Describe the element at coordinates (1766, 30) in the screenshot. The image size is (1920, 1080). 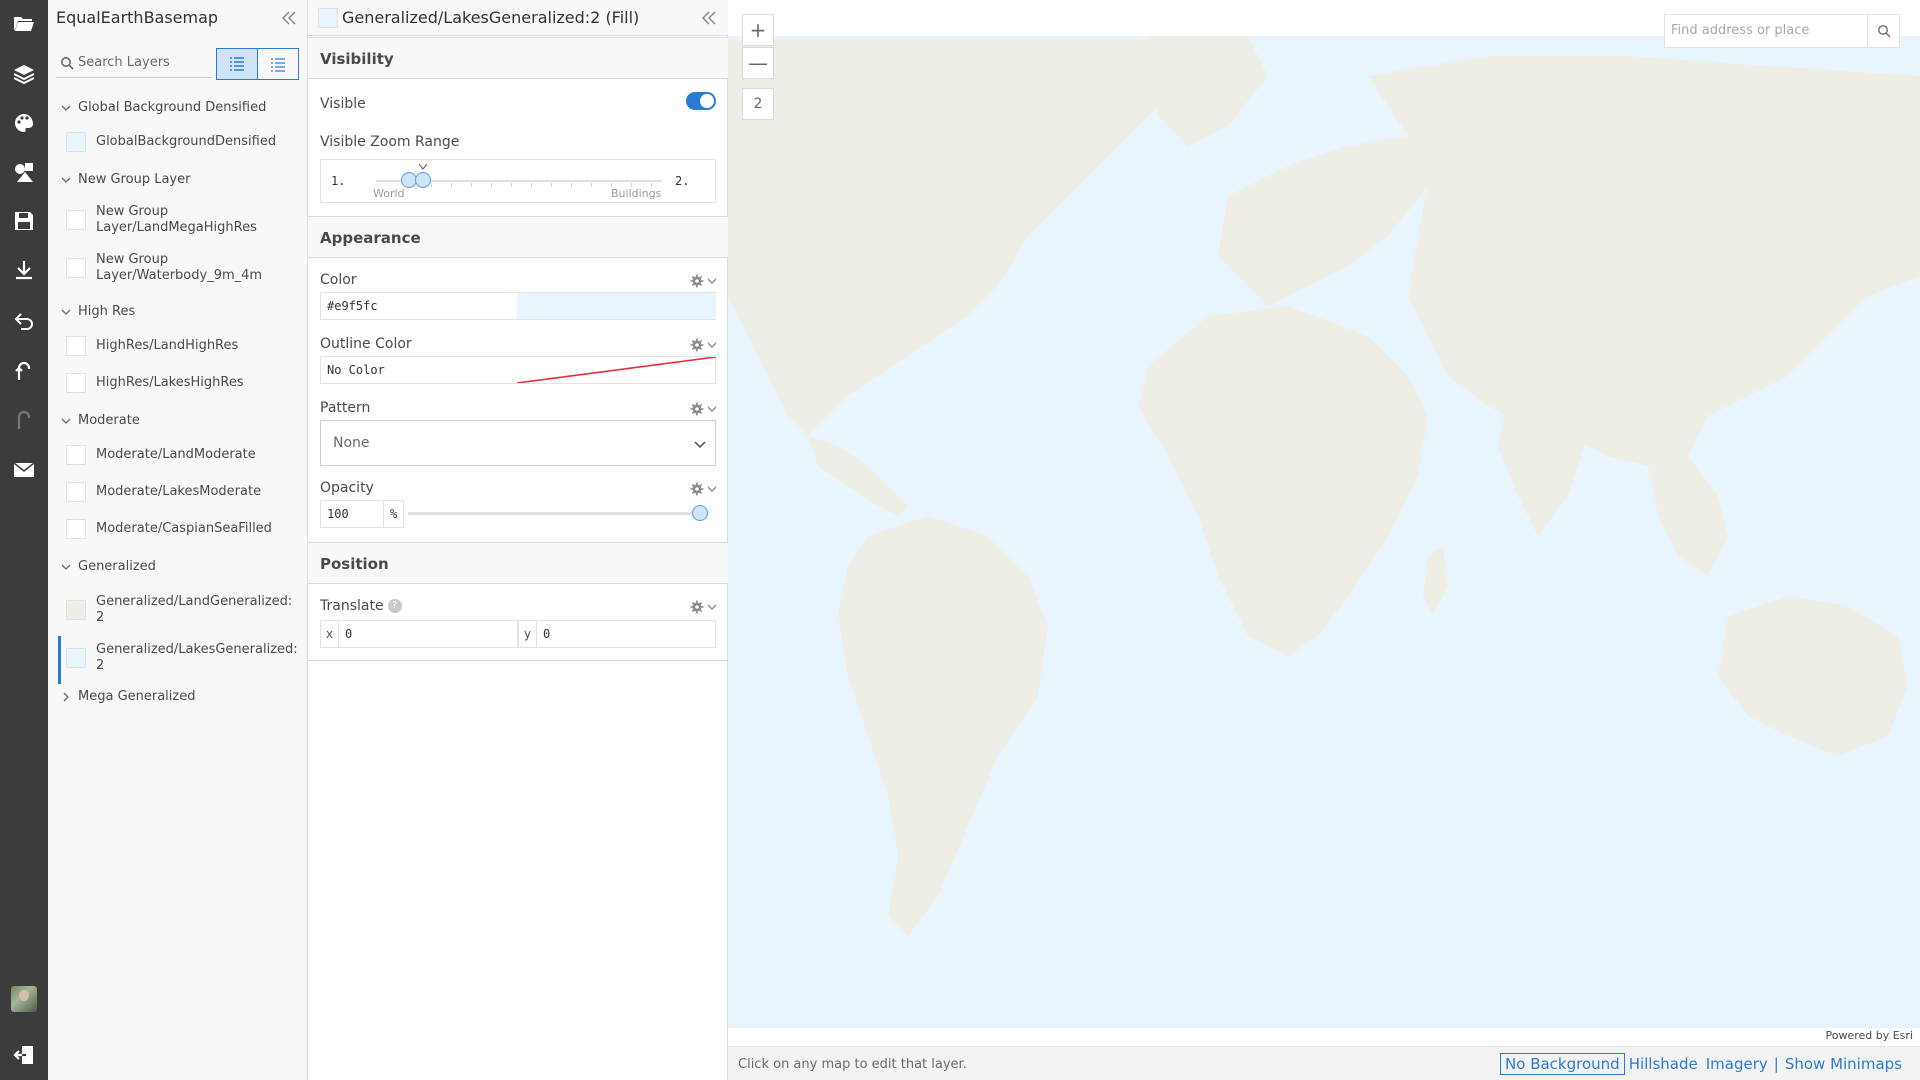
I see `find-address-input` at that location.